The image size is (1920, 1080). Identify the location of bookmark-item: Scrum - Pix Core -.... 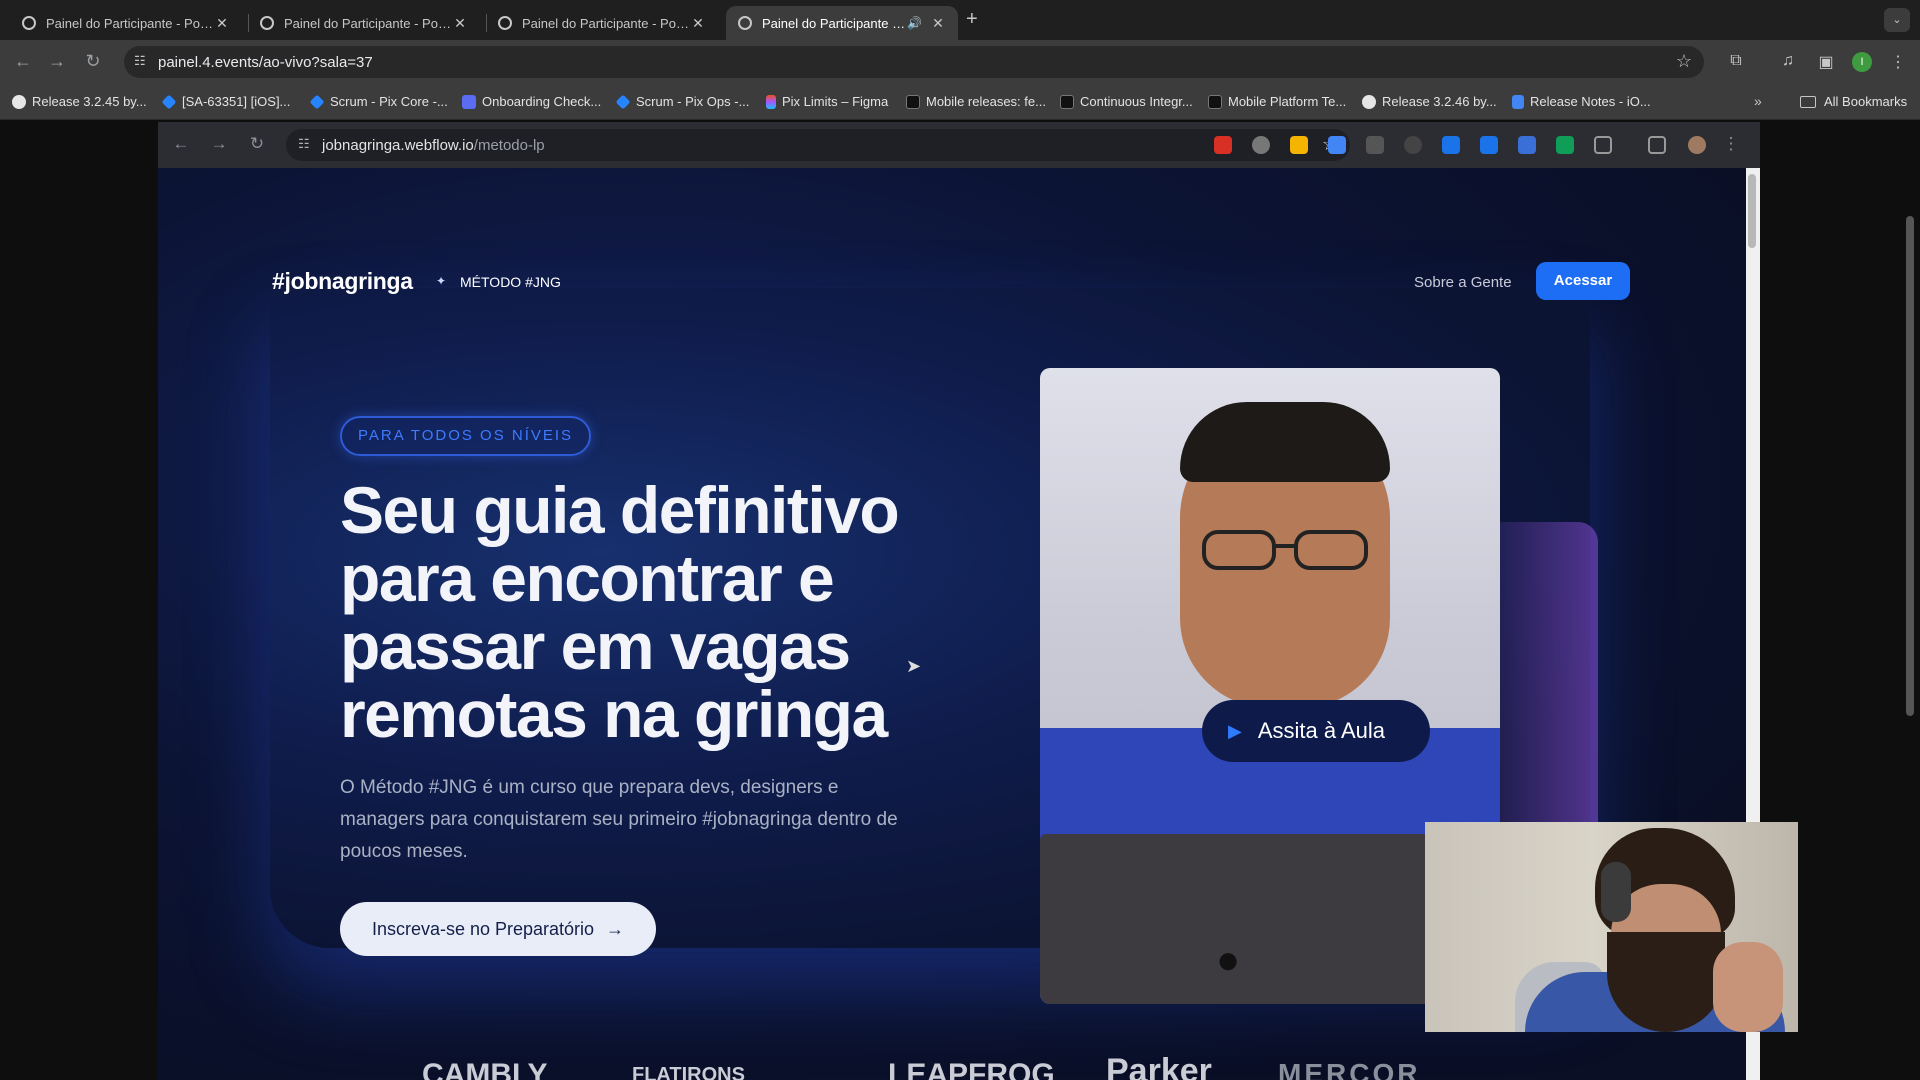
(378, 101).